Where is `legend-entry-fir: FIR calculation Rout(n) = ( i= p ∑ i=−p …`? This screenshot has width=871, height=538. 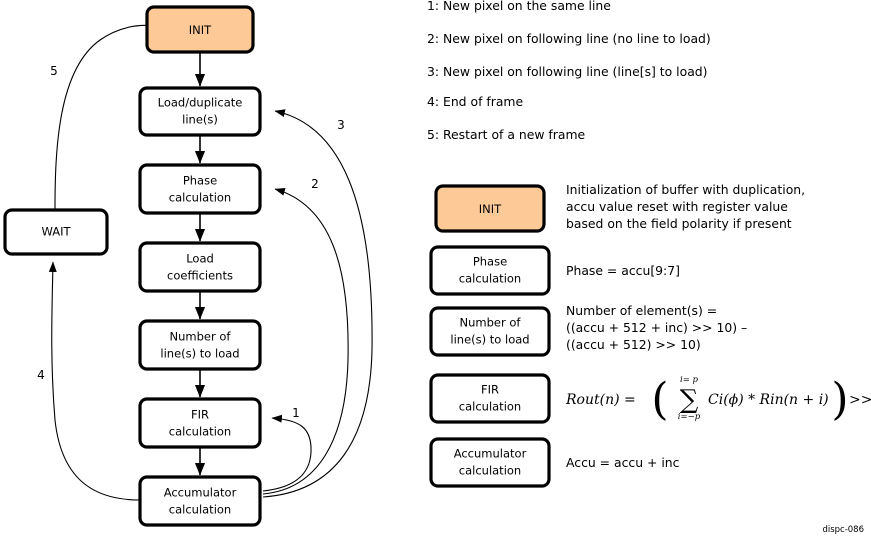
legend-entry-fir: FIR calculation Rout(n) = ( i= p ∑ i=−p … is located at coordinates (650, 399).